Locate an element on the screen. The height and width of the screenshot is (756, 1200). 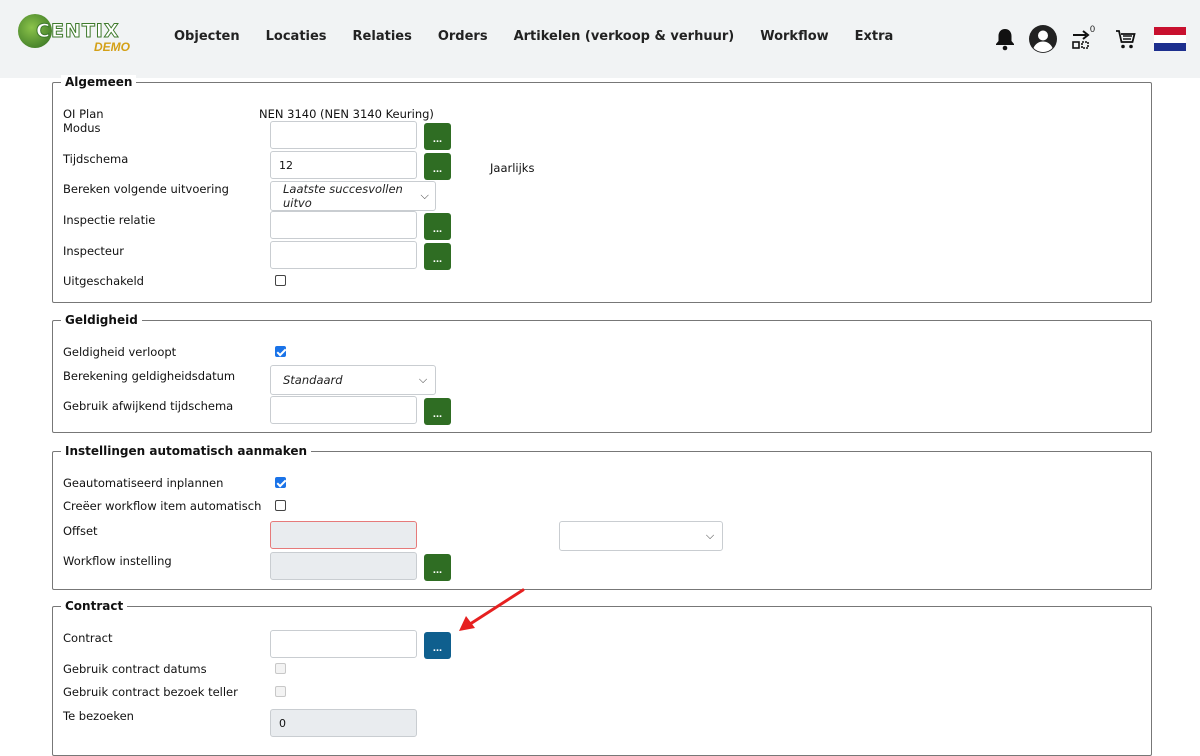
nav-locaties: Locaties is located at coordinates (296, 36).